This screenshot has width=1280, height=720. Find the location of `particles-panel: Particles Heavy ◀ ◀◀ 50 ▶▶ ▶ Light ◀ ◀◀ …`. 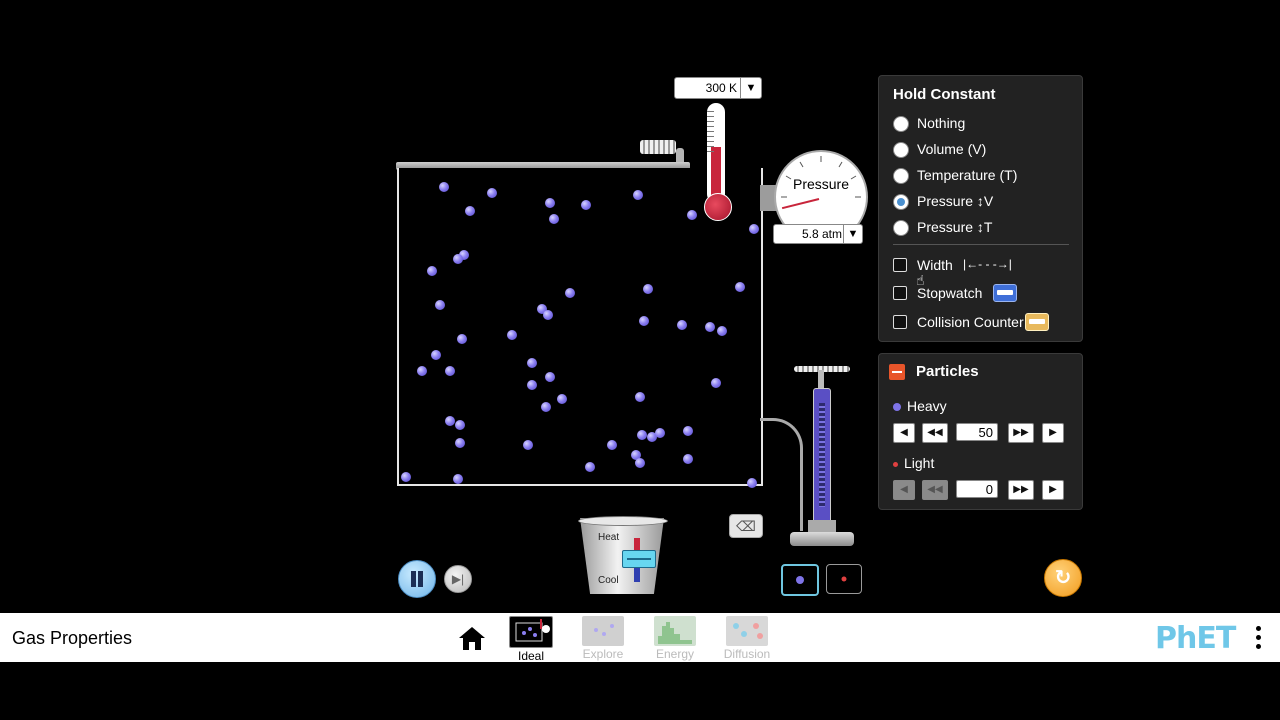

particles-panel: Particles Heavy ◀ ◀◀ 50 ▶▶ ▶ Light ◀ ◀◀ … is located at coordinates (980, 431).